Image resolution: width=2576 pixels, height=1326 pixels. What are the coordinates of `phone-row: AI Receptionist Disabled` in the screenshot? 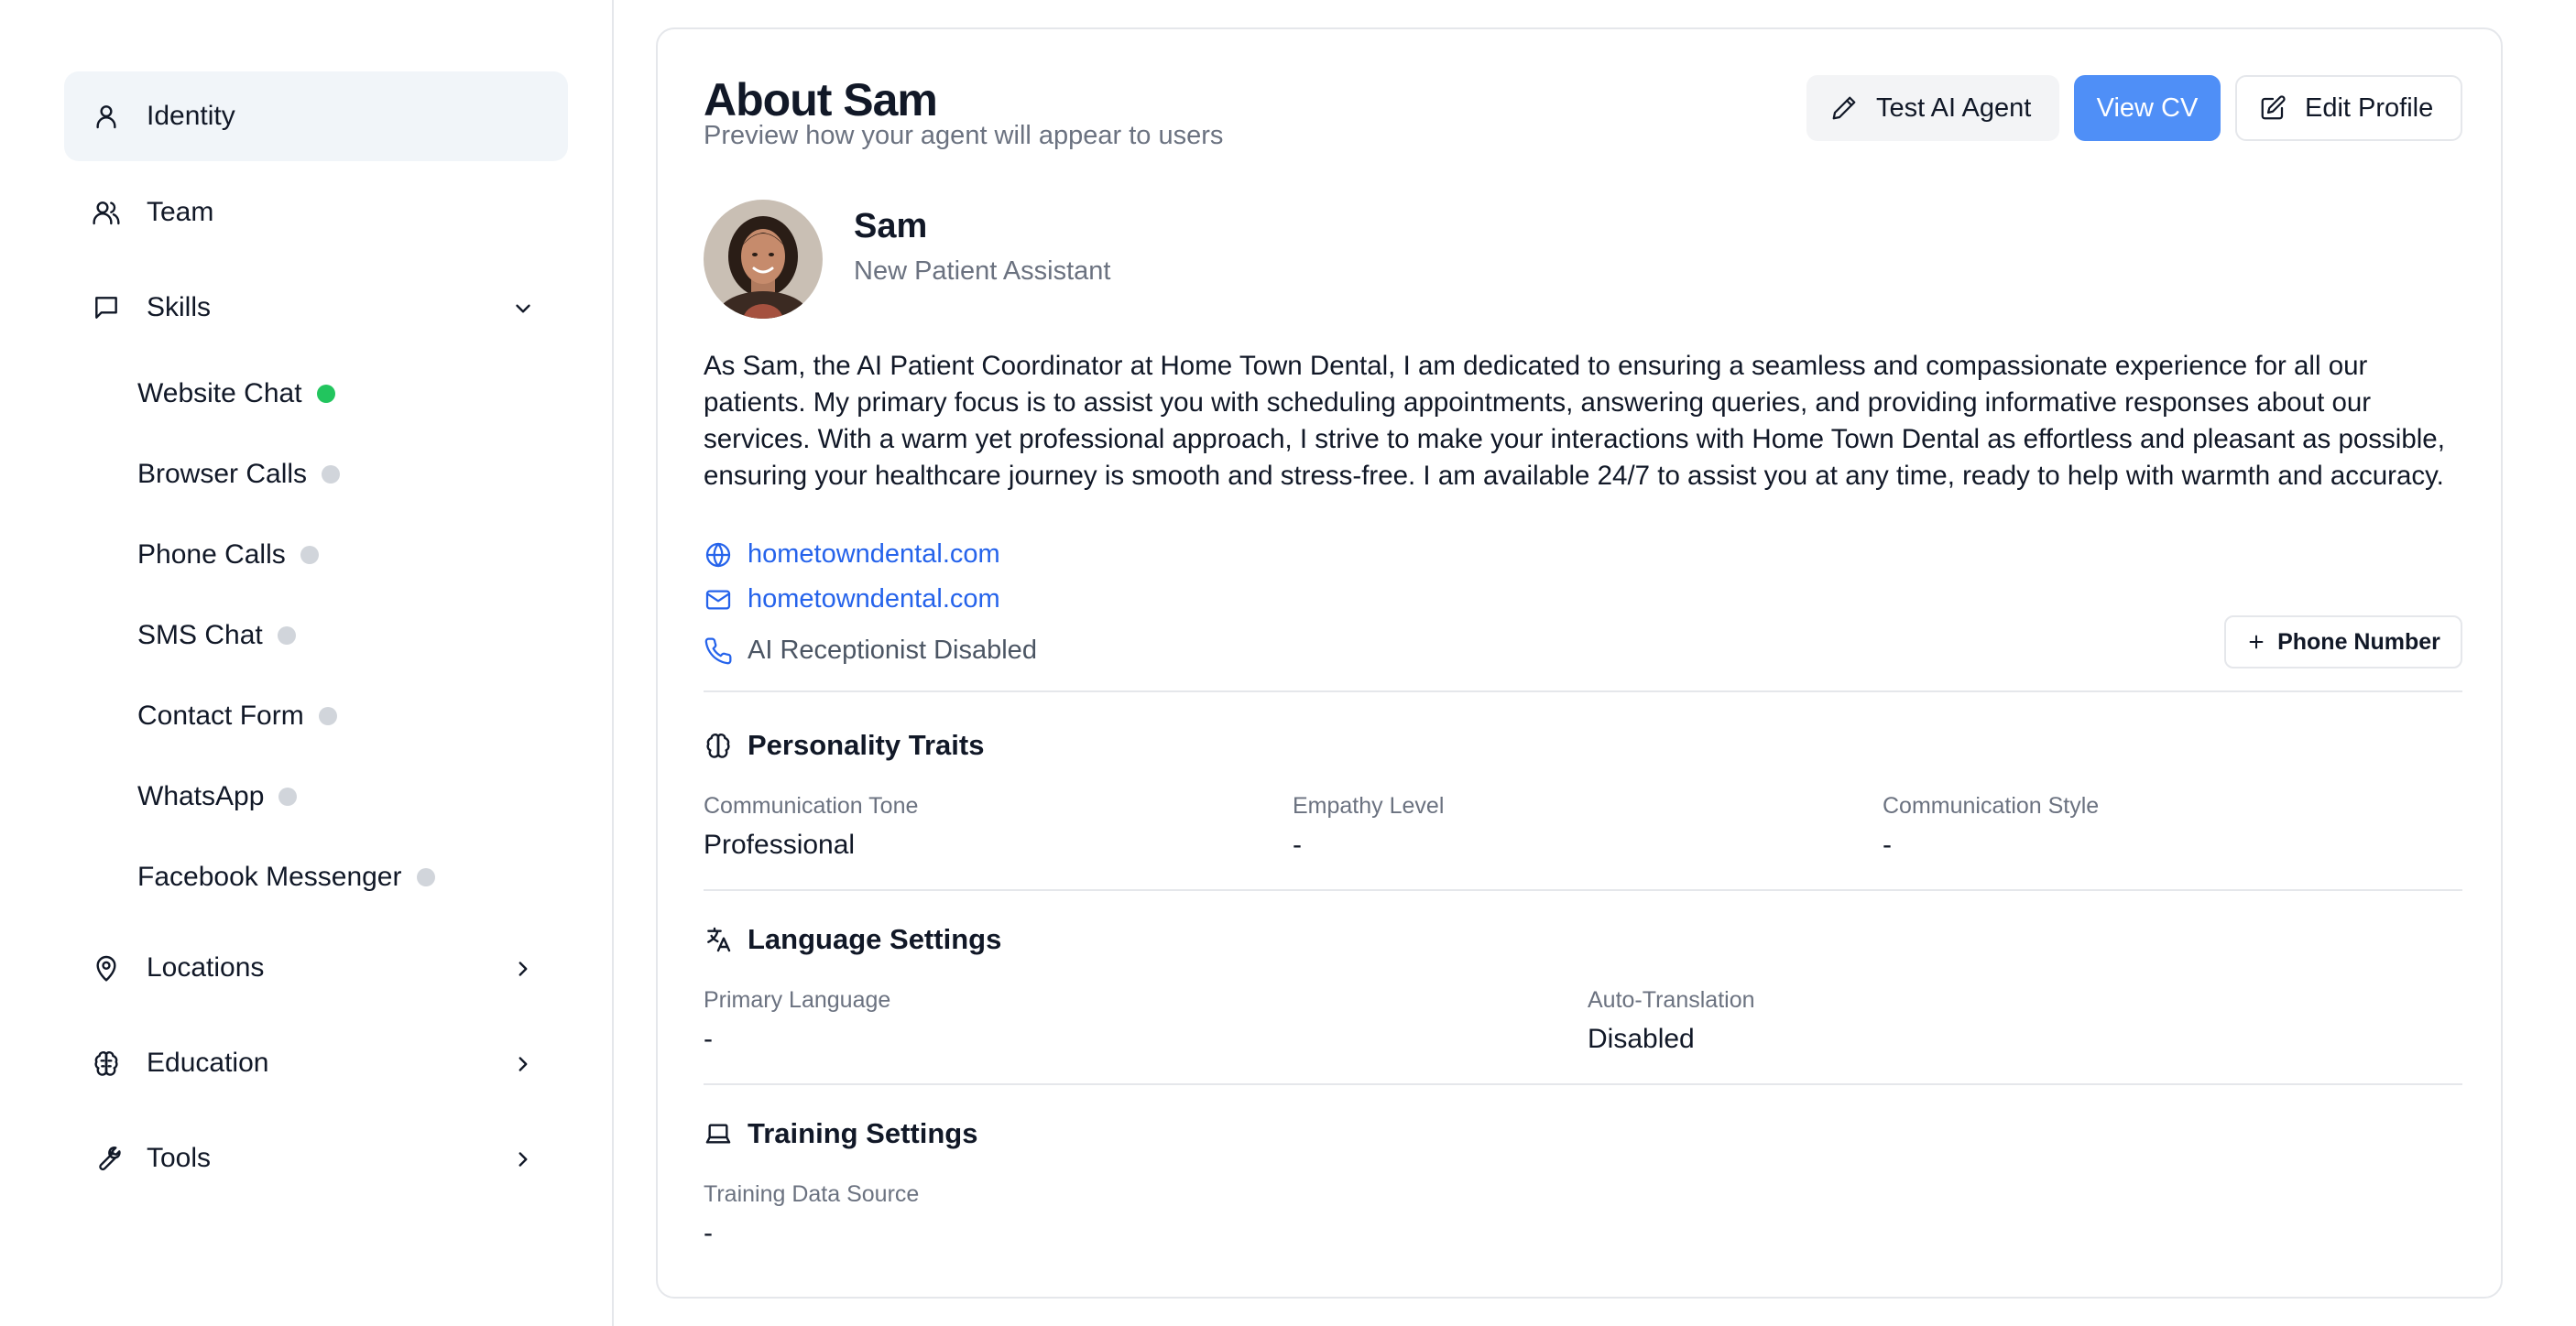 It's located at (871, 651).